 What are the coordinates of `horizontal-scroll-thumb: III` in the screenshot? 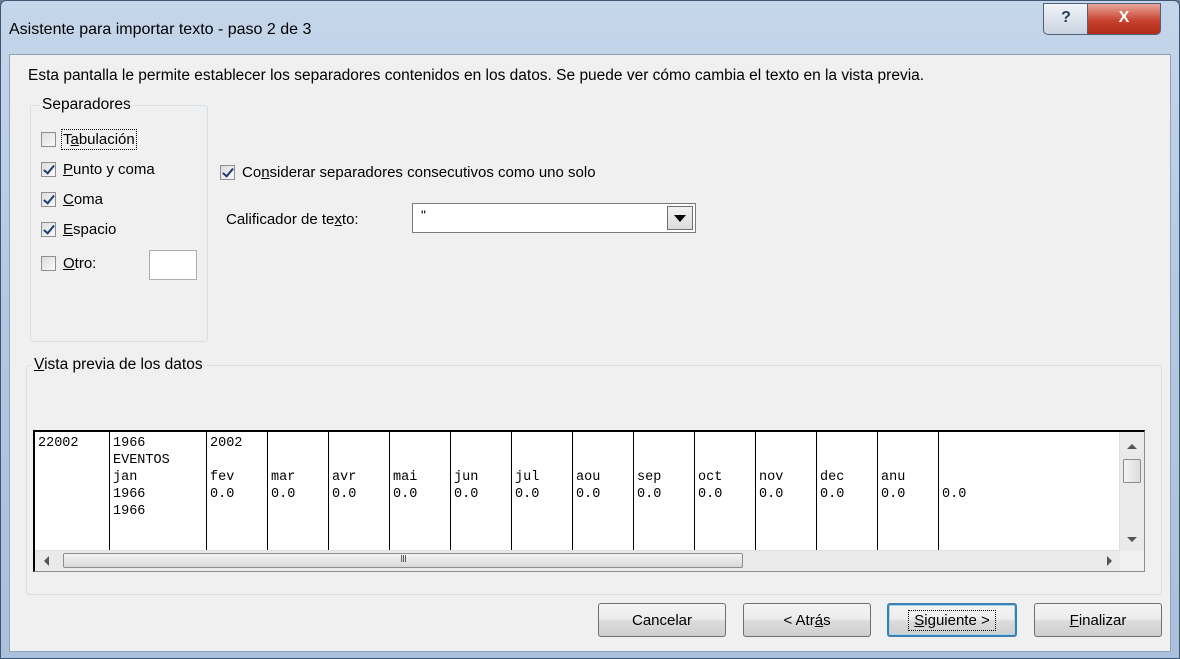 It's located at (403, 560).